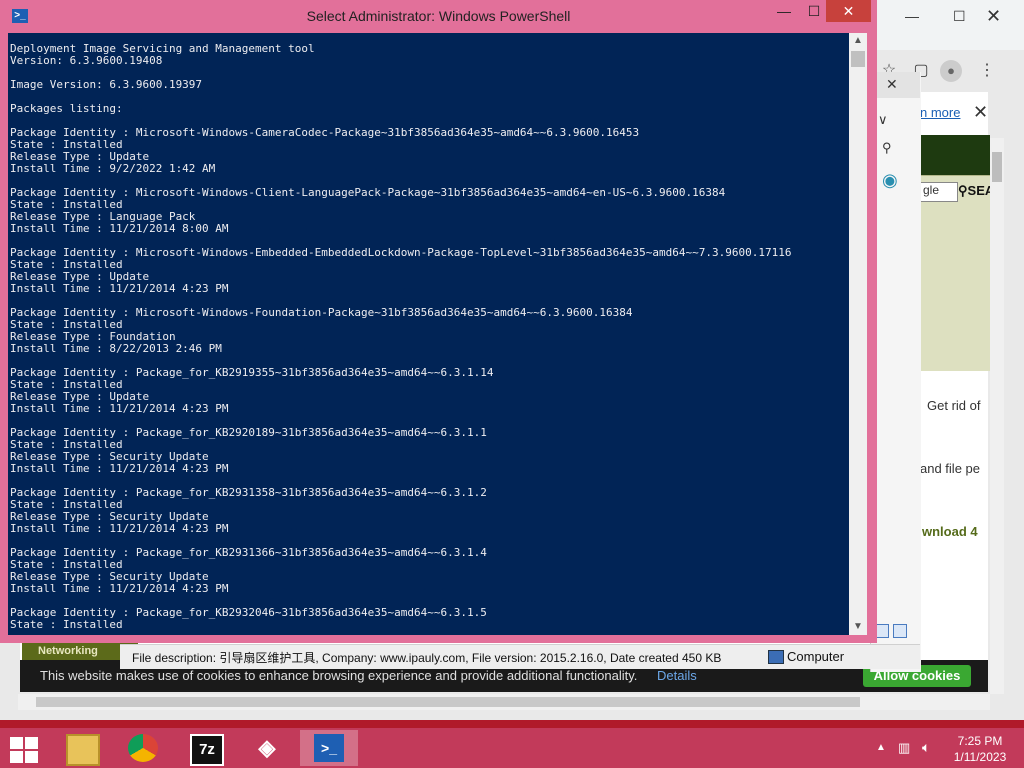 This screenshot has height=768, width=1024. Describe the element at coordinates (24, 749) in the screenshot. I see `start-button` at that location.